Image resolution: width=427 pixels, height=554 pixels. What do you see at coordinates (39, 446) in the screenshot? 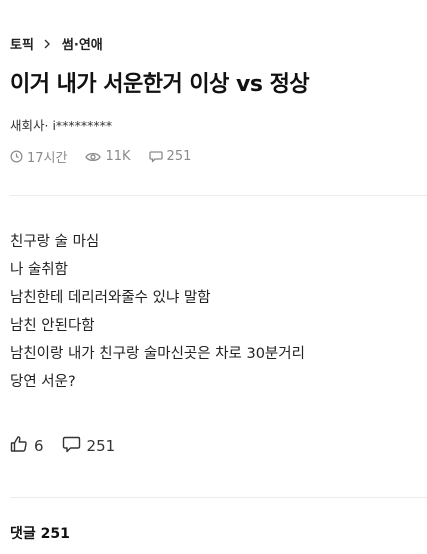
I see `like-count: 6` at bounding box center [39, 446].